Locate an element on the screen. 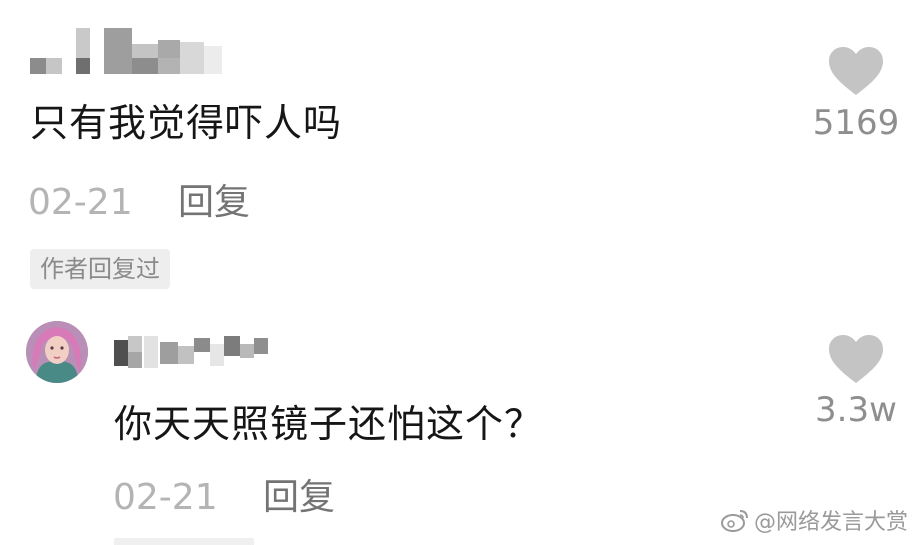 The height and width of the screenshot is (545, 916). author-replied-badge-partial is located at coordinates (184, 541).